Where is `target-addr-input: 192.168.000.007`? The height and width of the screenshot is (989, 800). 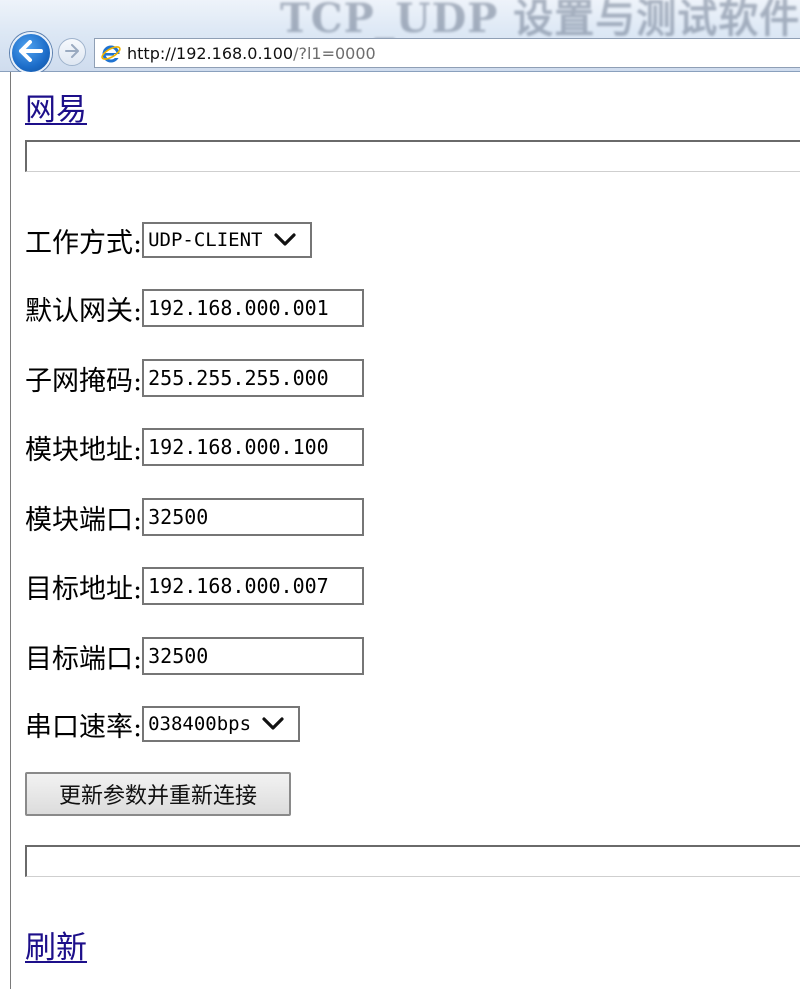
target-addr-input: 192.168.000.007 is located at coordinates (253, 586).